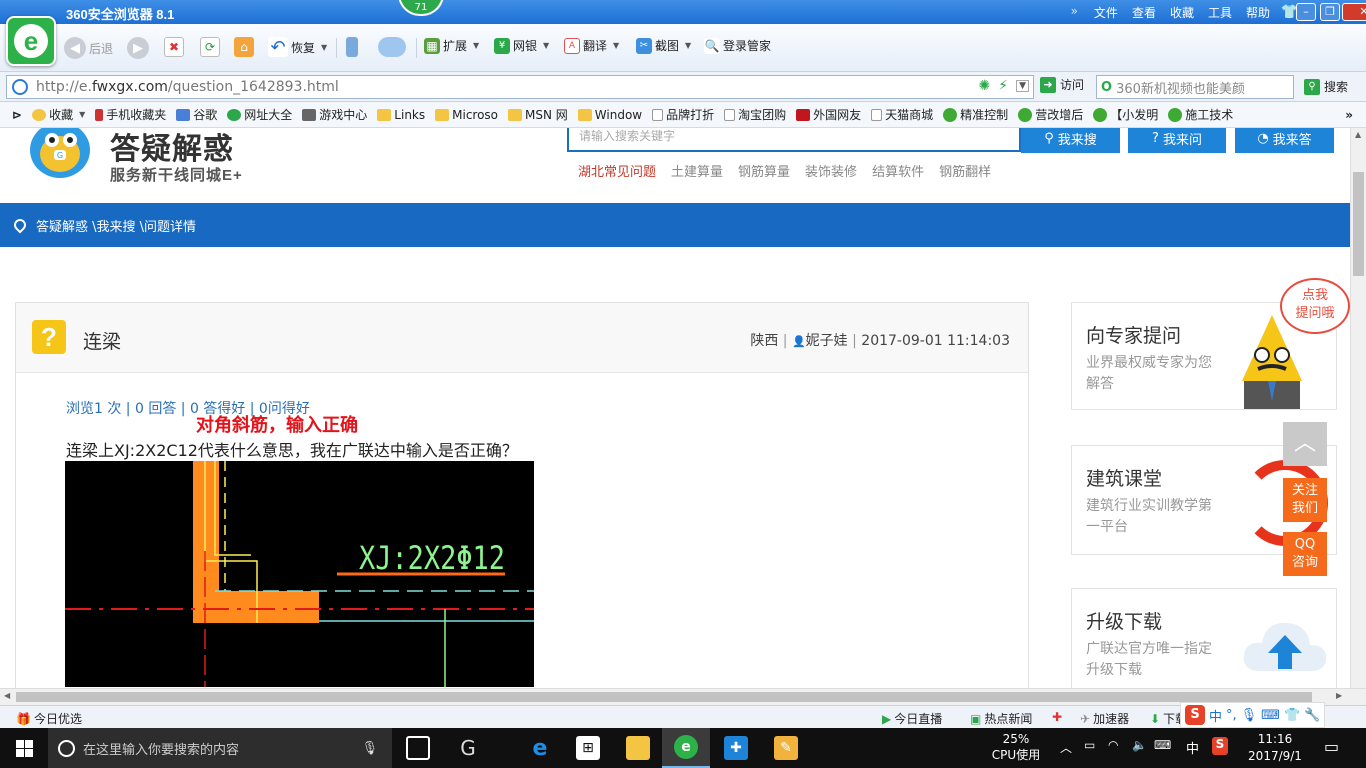  Describe the element at coordinates (220, 748) in the screenshot. I see `taskbar-search-input: 在这里输入你要搜索的内容 🎙` at that location.